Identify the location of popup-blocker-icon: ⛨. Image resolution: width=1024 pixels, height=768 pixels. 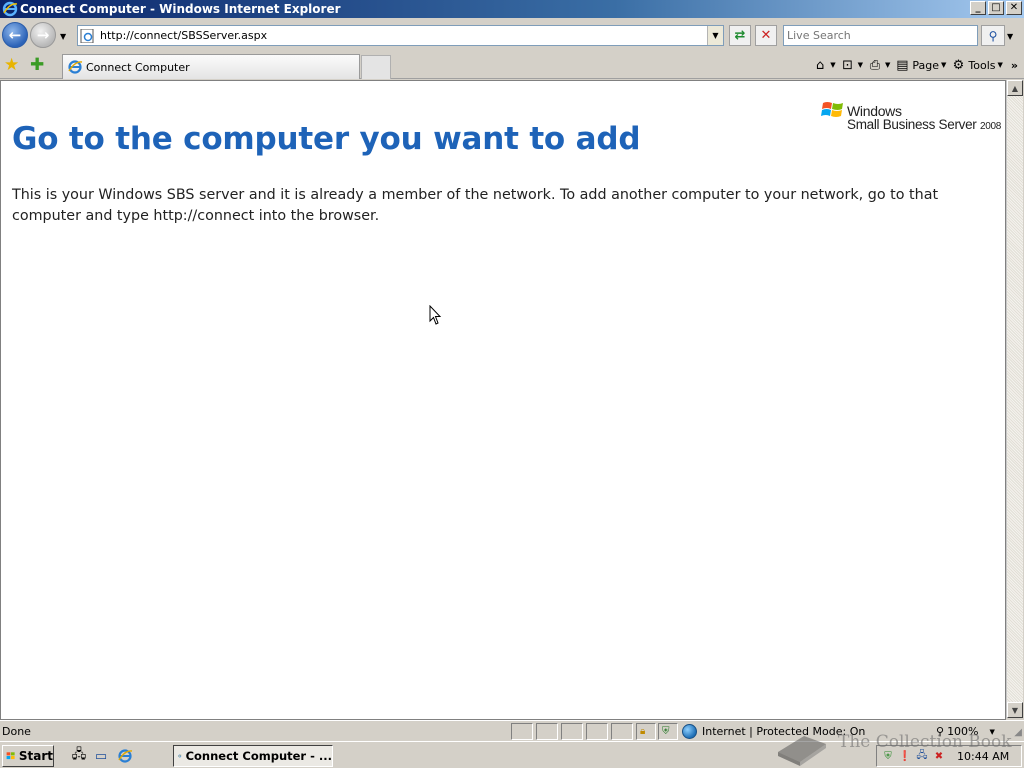
(666, 731).